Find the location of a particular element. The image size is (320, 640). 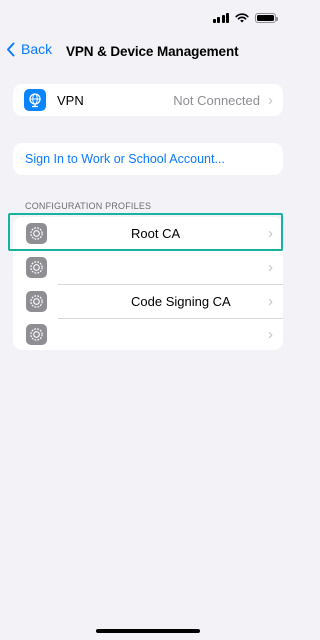

vpn-status: Not Connected is located at coordinates (216, 100).